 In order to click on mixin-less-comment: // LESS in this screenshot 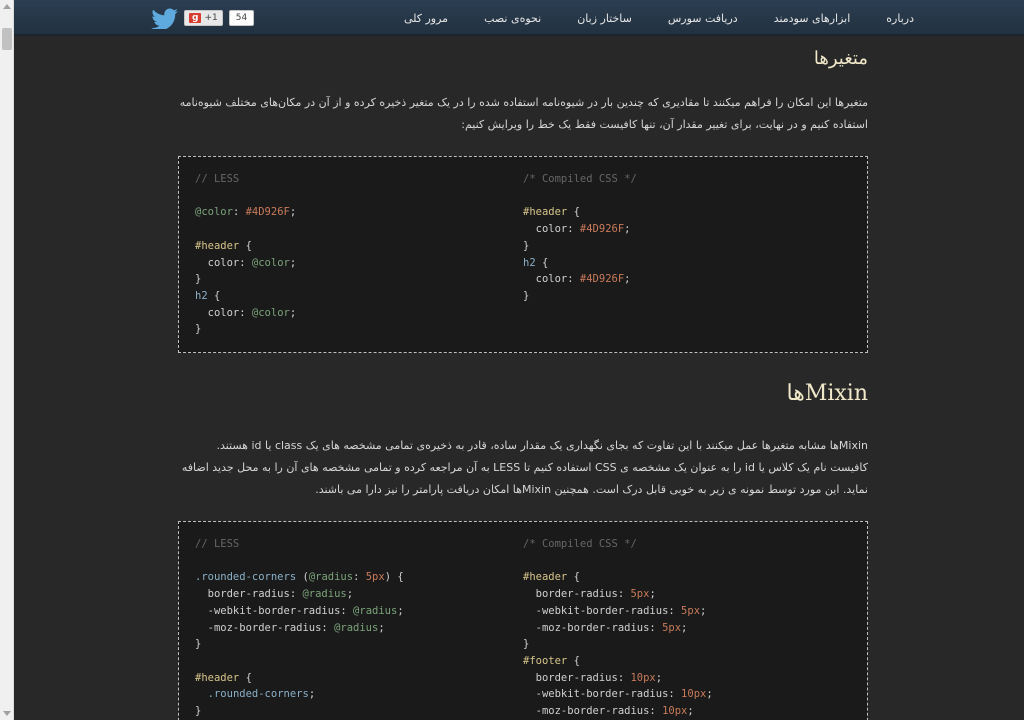, I will do `click(217, 544)`.